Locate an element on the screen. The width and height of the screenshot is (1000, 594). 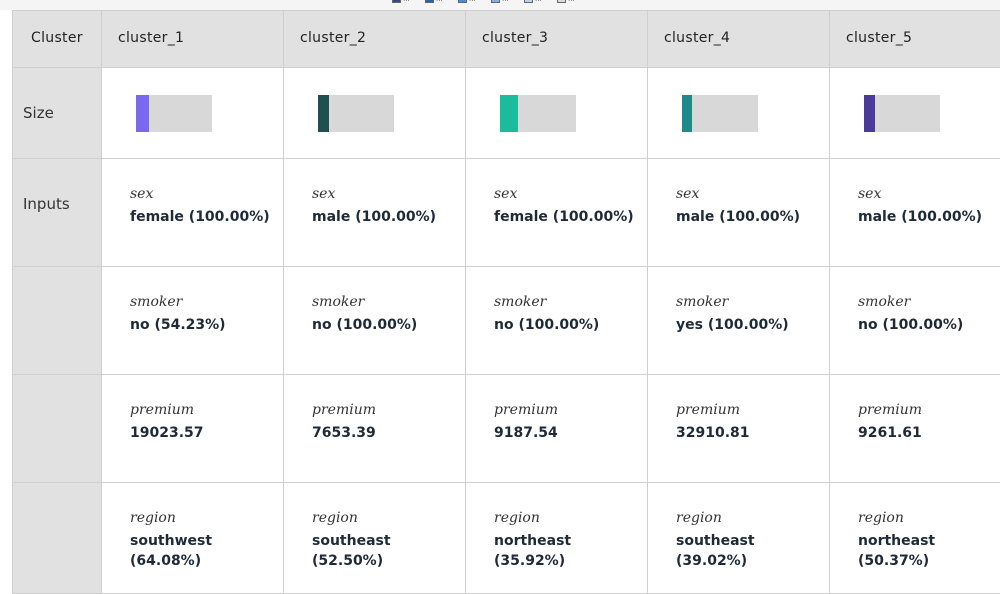
feature-block: smokeryes (100.00%) is located at coordinates (738, 301).